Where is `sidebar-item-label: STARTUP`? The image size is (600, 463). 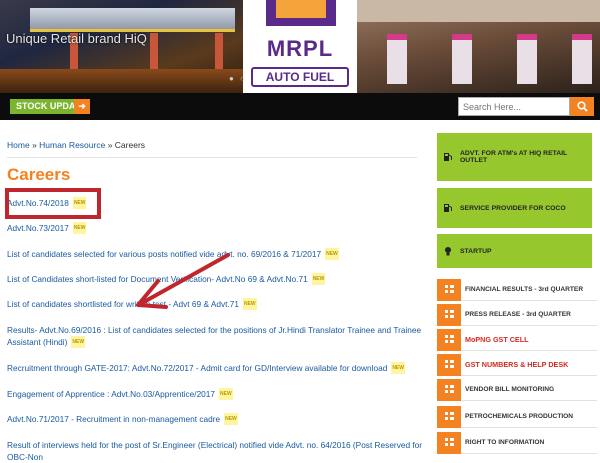 sidebar-item-label: STARTUP is located at coordinates (476, 251).